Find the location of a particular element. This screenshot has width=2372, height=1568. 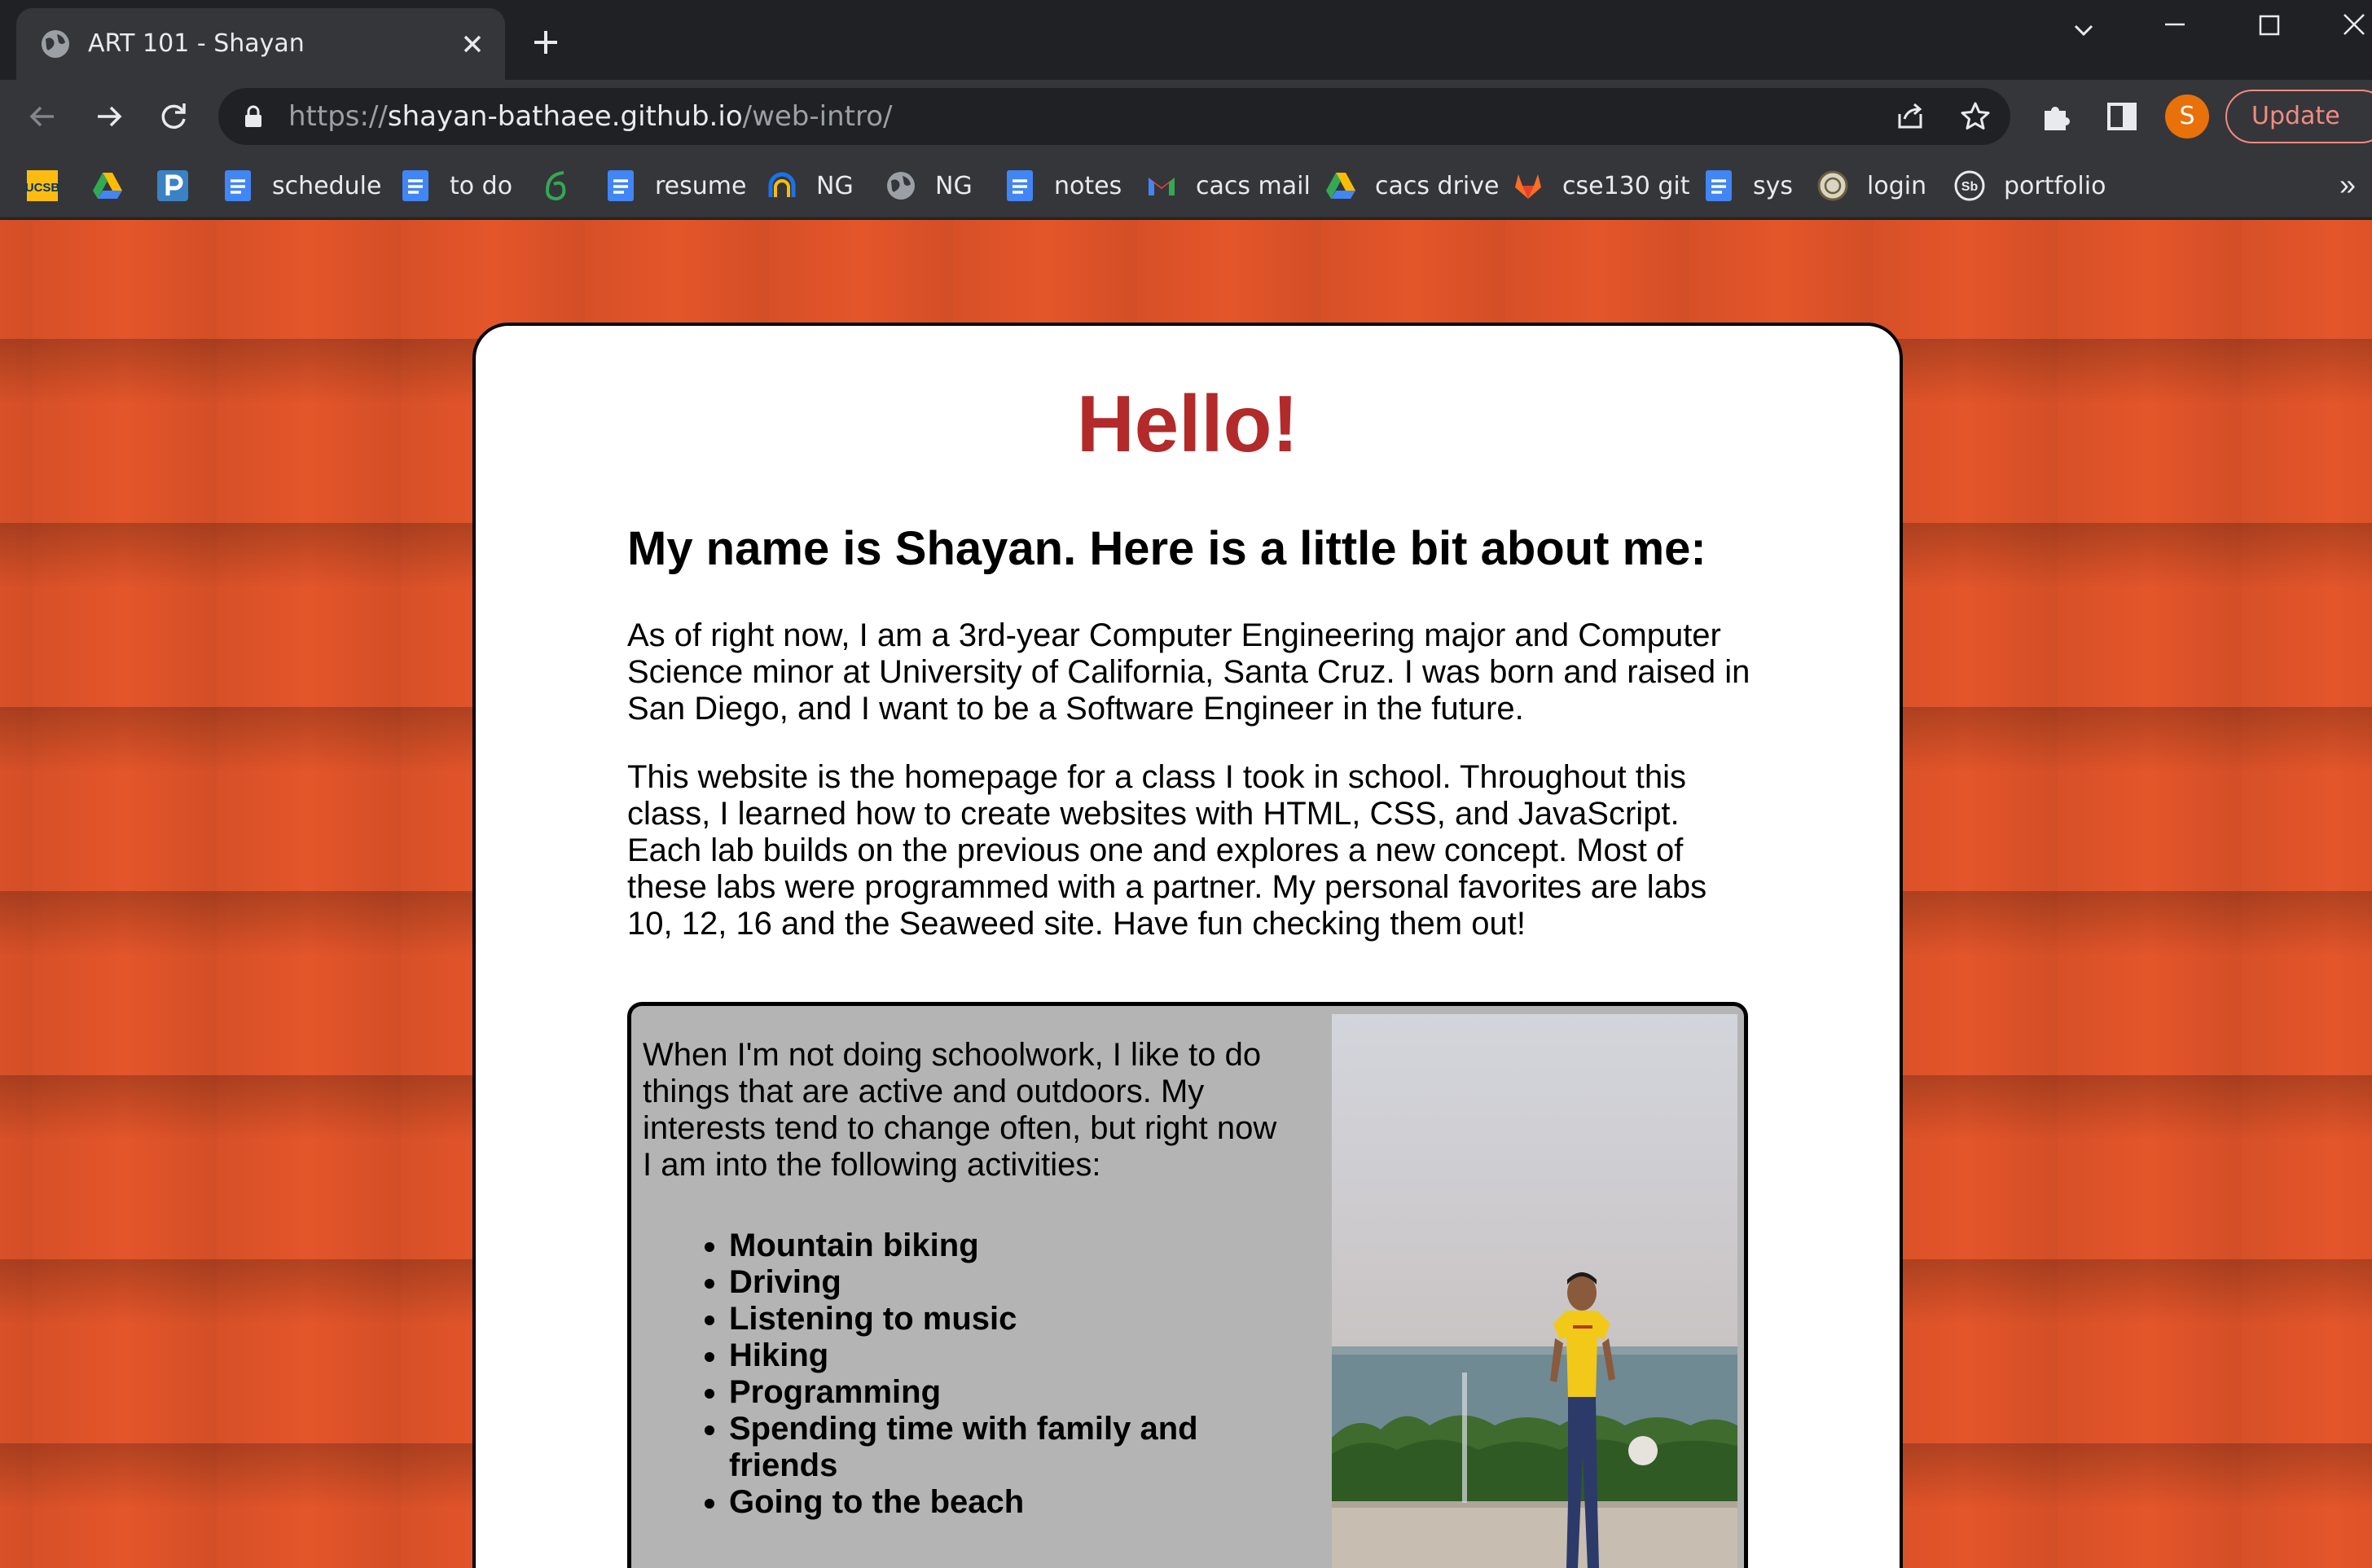

bookmark-ucsb: UCSB is located at coordinates (42, 185).